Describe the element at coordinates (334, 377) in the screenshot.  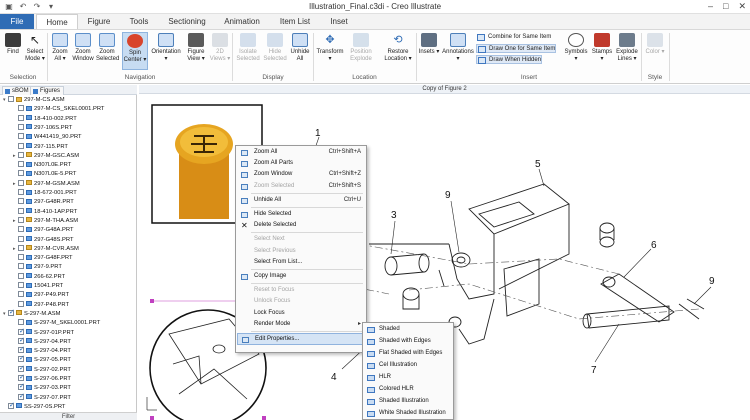
I see `callout-4: 4` at that location.